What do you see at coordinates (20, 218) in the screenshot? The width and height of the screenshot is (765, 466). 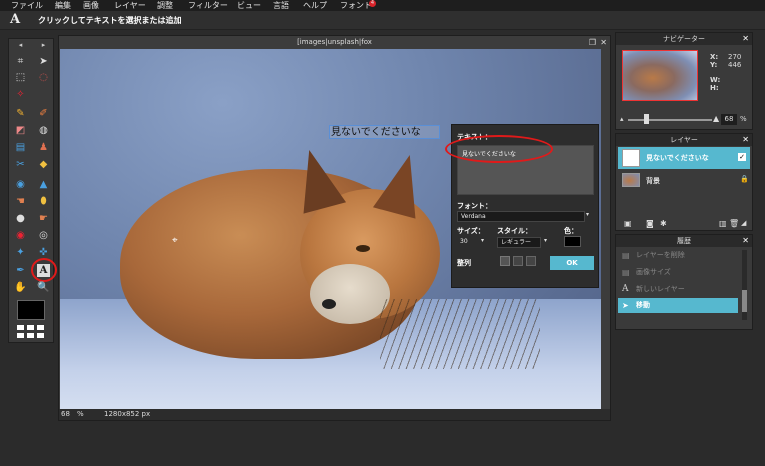 I see `dodge-icon: ●` at bounding box center [20, 218].